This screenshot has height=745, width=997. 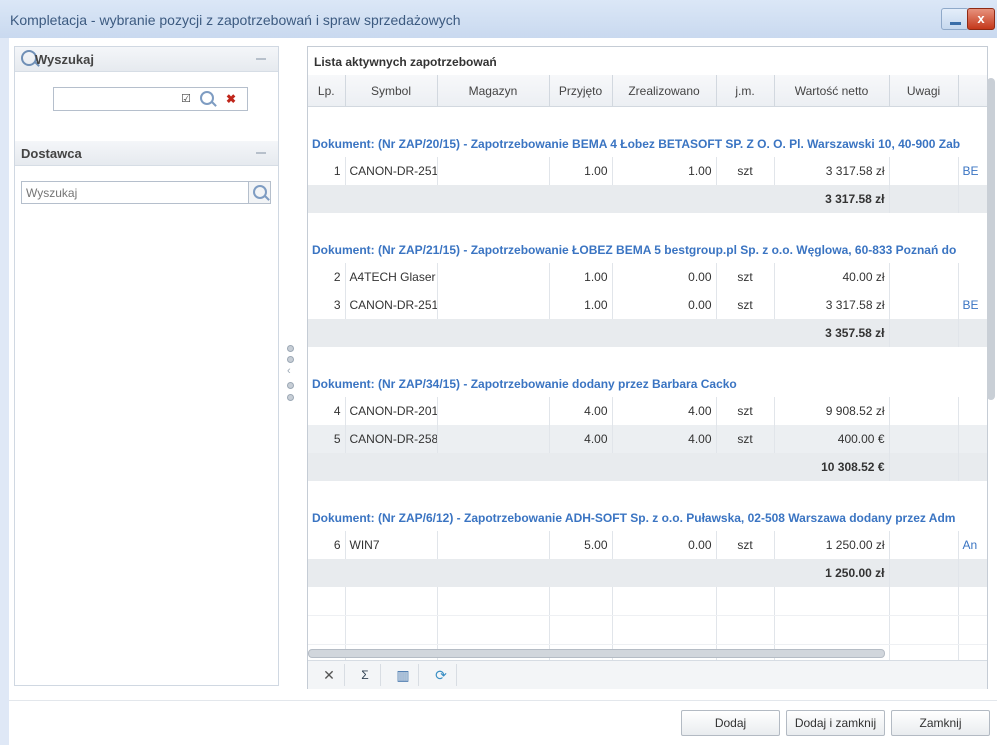 I want to click on select-list-icon: ☑, so click(x=186, y=99).